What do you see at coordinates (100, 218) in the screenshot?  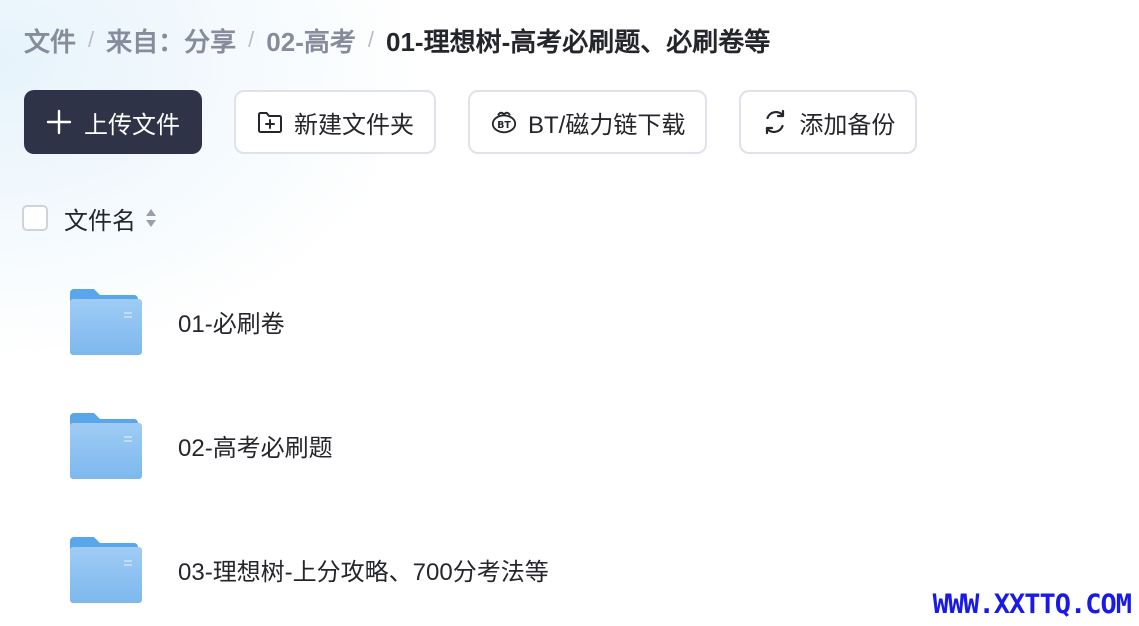 I see `column-header-filename: 文件名` at bounding box center [100, 218].